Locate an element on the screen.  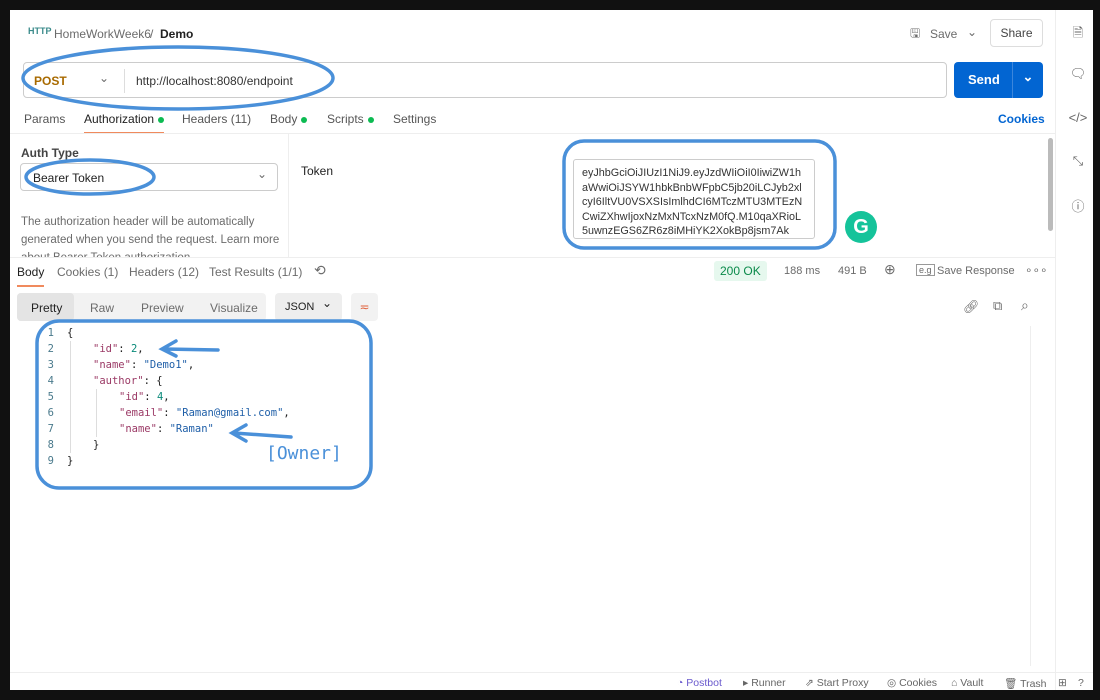
annotation-arrow-id is located at coordinates (189, 348).